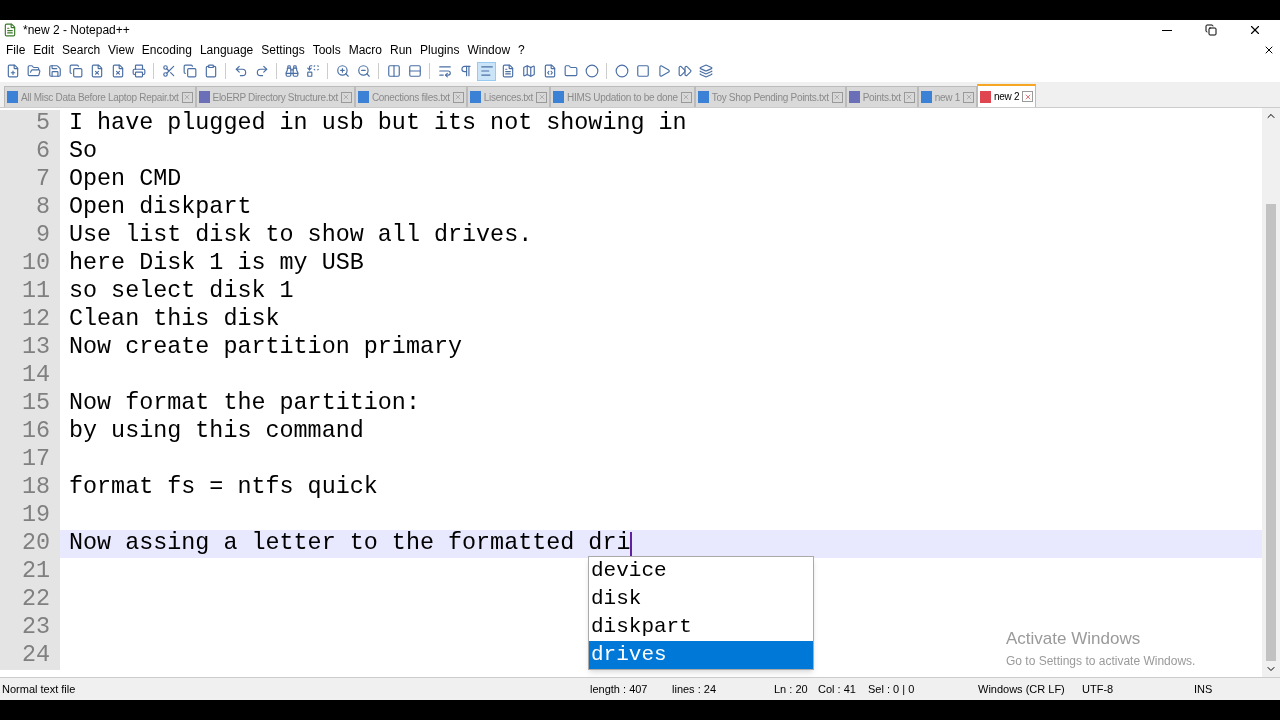 This screenshot has width=1280, height=720. I want to click on selection-info: Sel : 0 | 0, so click(892, 689).